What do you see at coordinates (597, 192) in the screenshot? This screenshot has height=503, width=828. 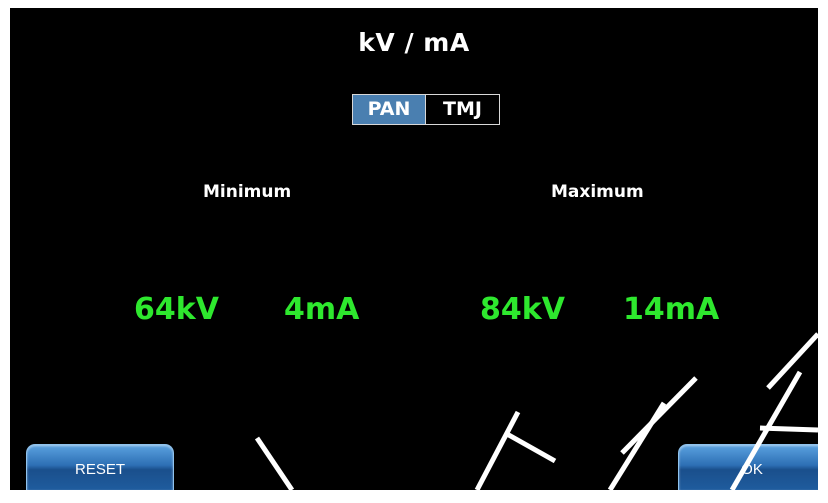 I see `maximum-label: Maximum` at bounding box center [597, 192].